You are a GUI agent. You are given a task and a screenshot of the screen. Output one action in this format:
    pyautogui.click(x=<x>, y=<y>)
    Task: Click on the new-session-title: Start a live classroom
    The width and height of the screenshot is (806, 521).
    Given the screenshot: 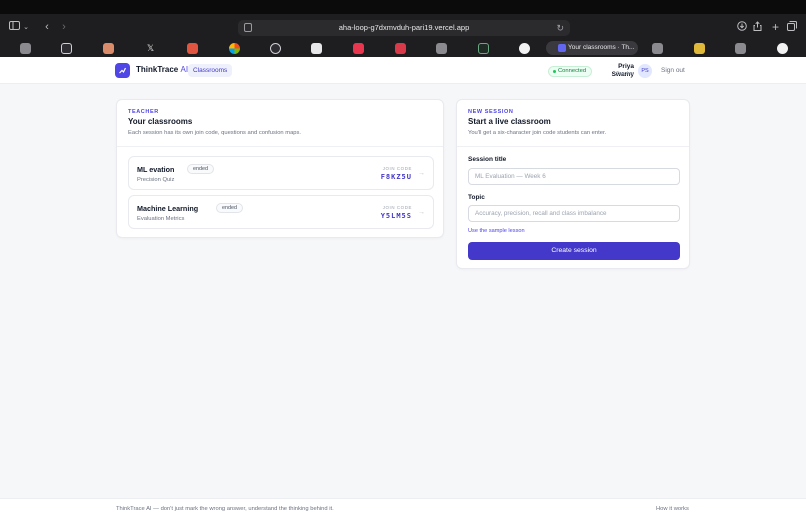 What is the action you would take?
    pyautogui.click(x=509, y=121)
    